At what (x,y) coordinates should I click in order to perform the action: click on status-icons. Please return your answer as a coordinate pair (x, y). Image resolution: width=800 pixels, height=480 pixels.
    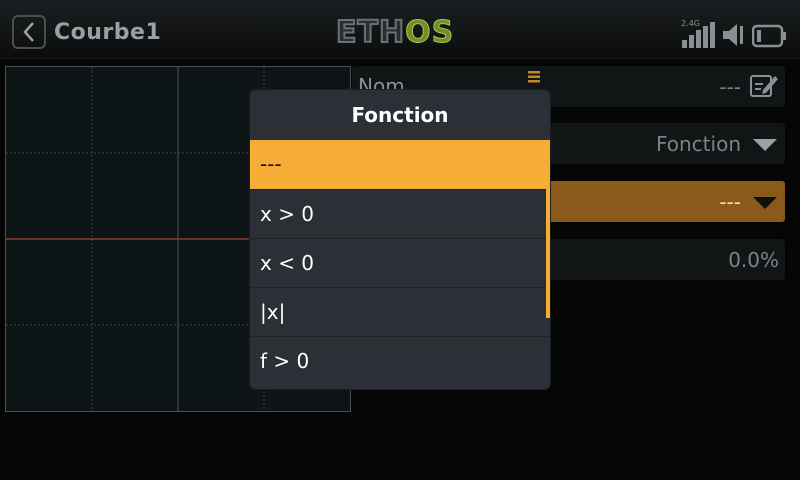
    Looking at the image, I should click on (735, 32).